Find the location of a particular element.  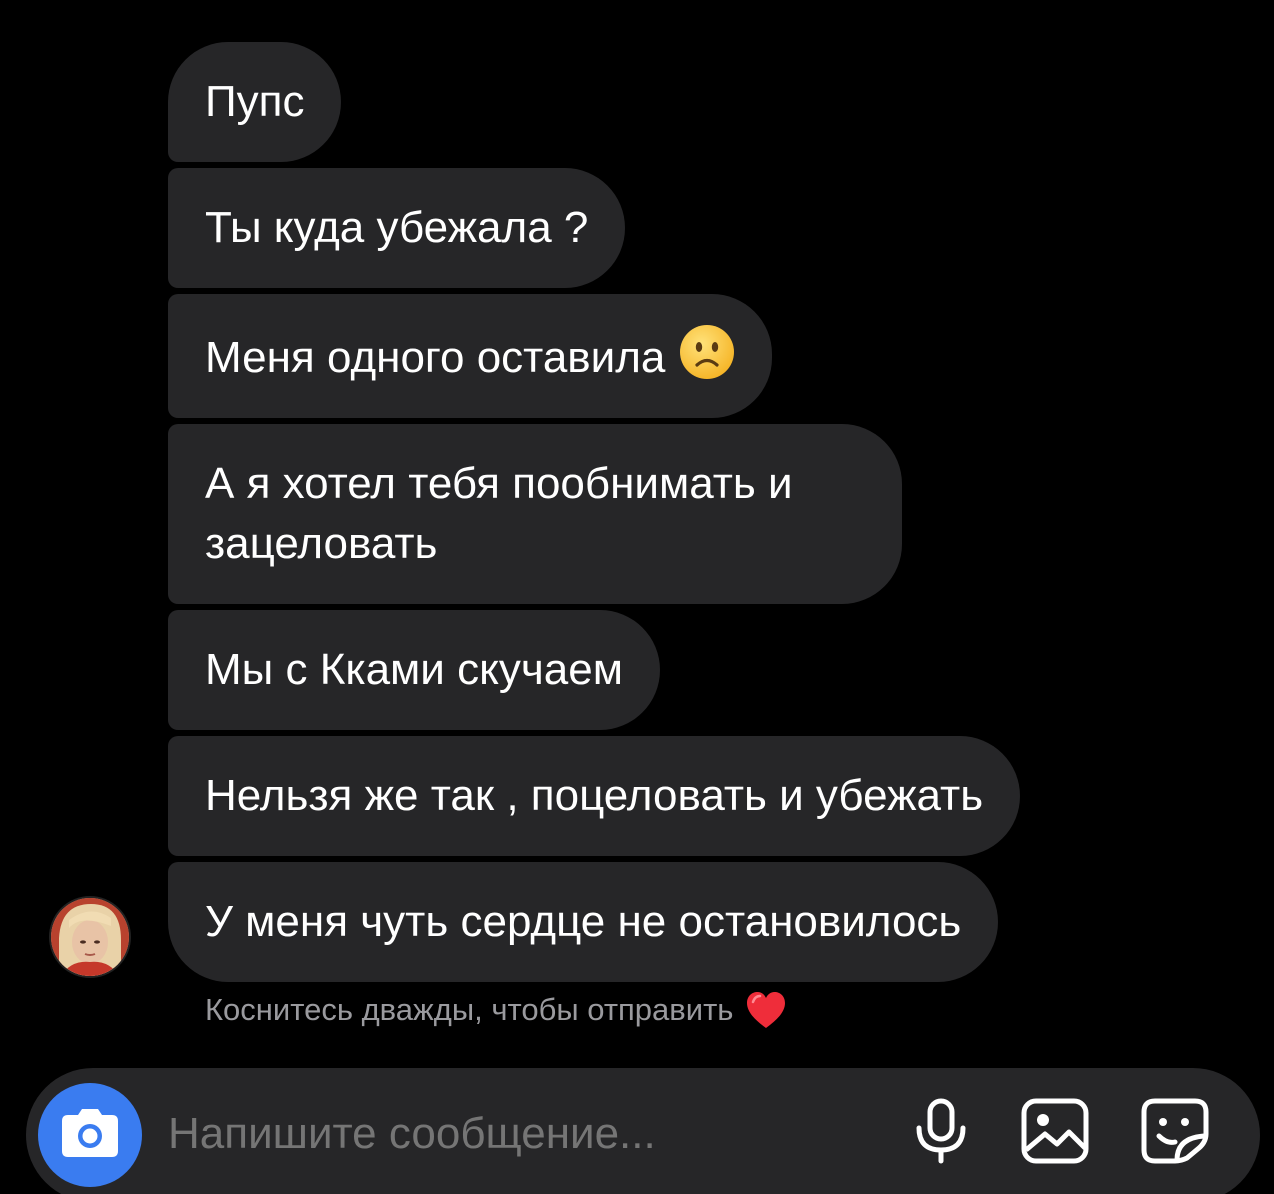

message-text: Нельзя же так , поцеловать и убежать is located at coordinates (594, 795).